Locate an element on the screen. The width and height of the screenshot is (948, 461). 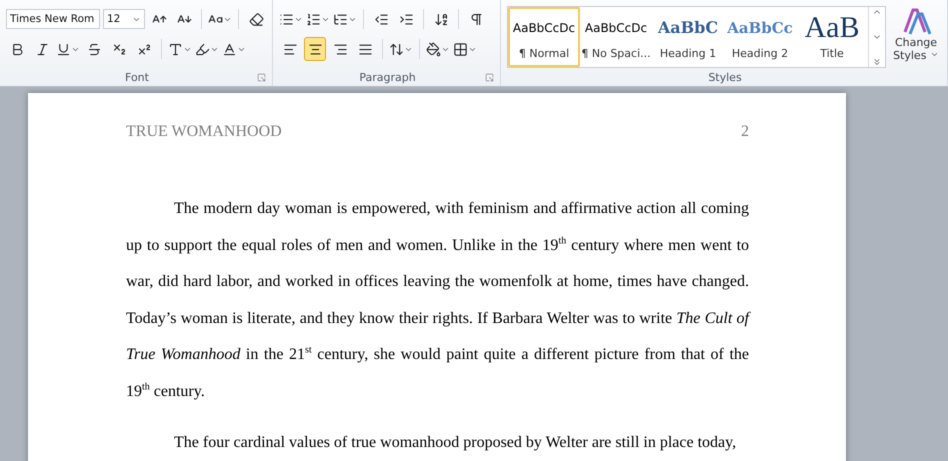
paragraph: The four cardinal values of true womanhood proposed by Welter are still in place today, is located at coordinates (455, 442).